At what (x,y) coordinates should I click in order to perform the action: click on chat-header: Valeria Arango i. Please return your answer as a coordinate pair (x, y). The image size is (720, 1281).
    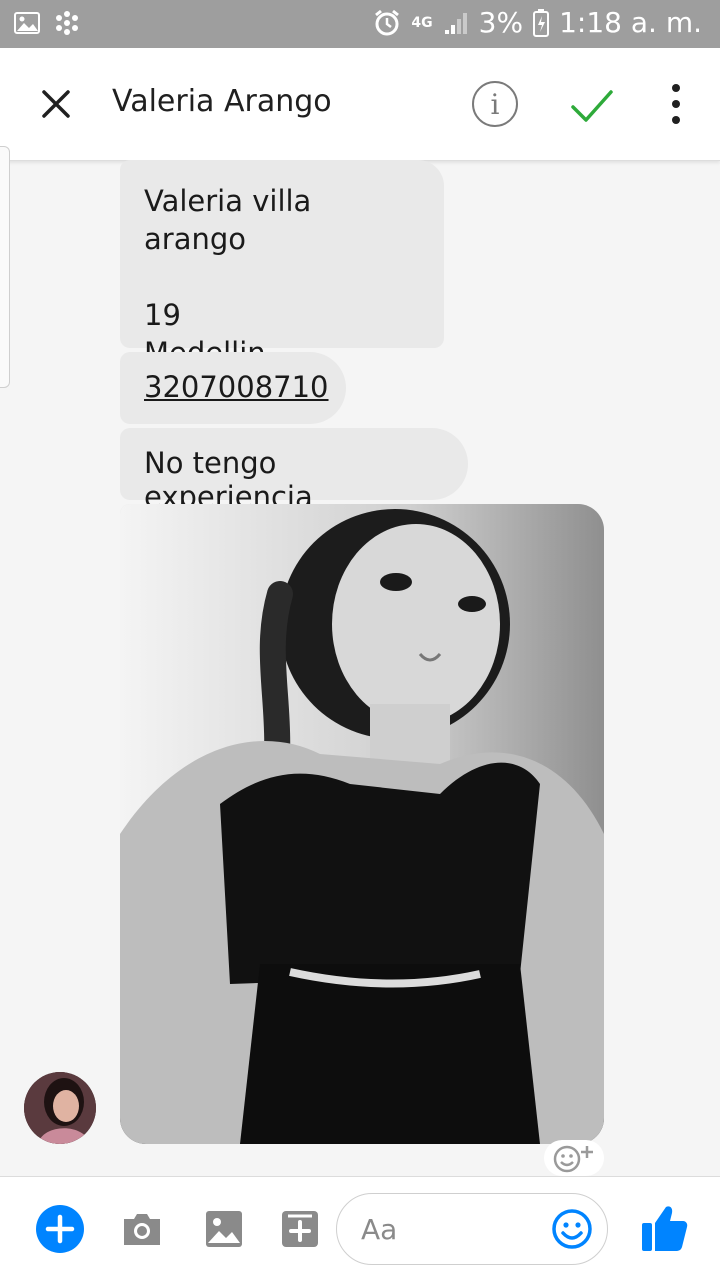
    Looking at the image, I should click on (360, 104).